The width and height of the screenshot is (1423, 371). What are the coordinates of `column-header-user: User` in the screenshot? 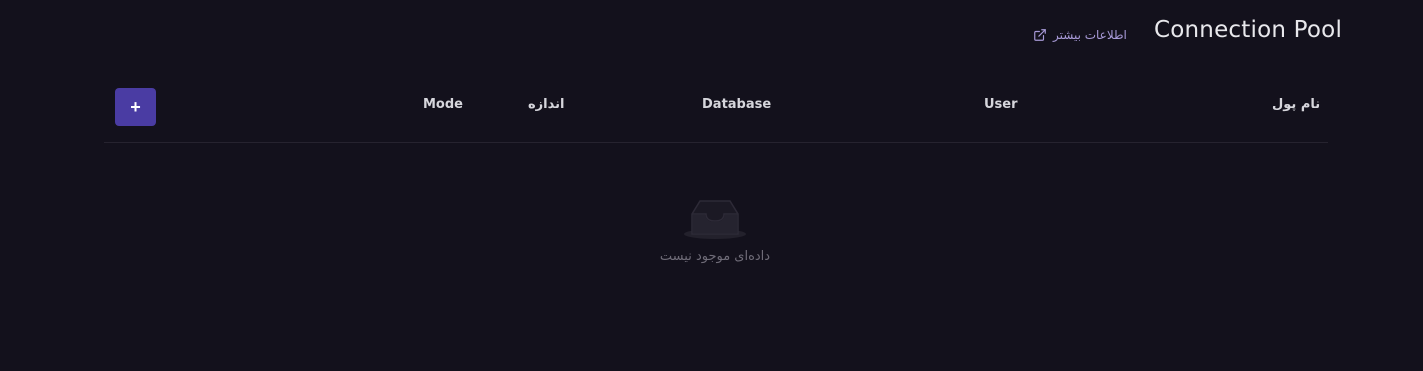 It's located at (1001, 105).